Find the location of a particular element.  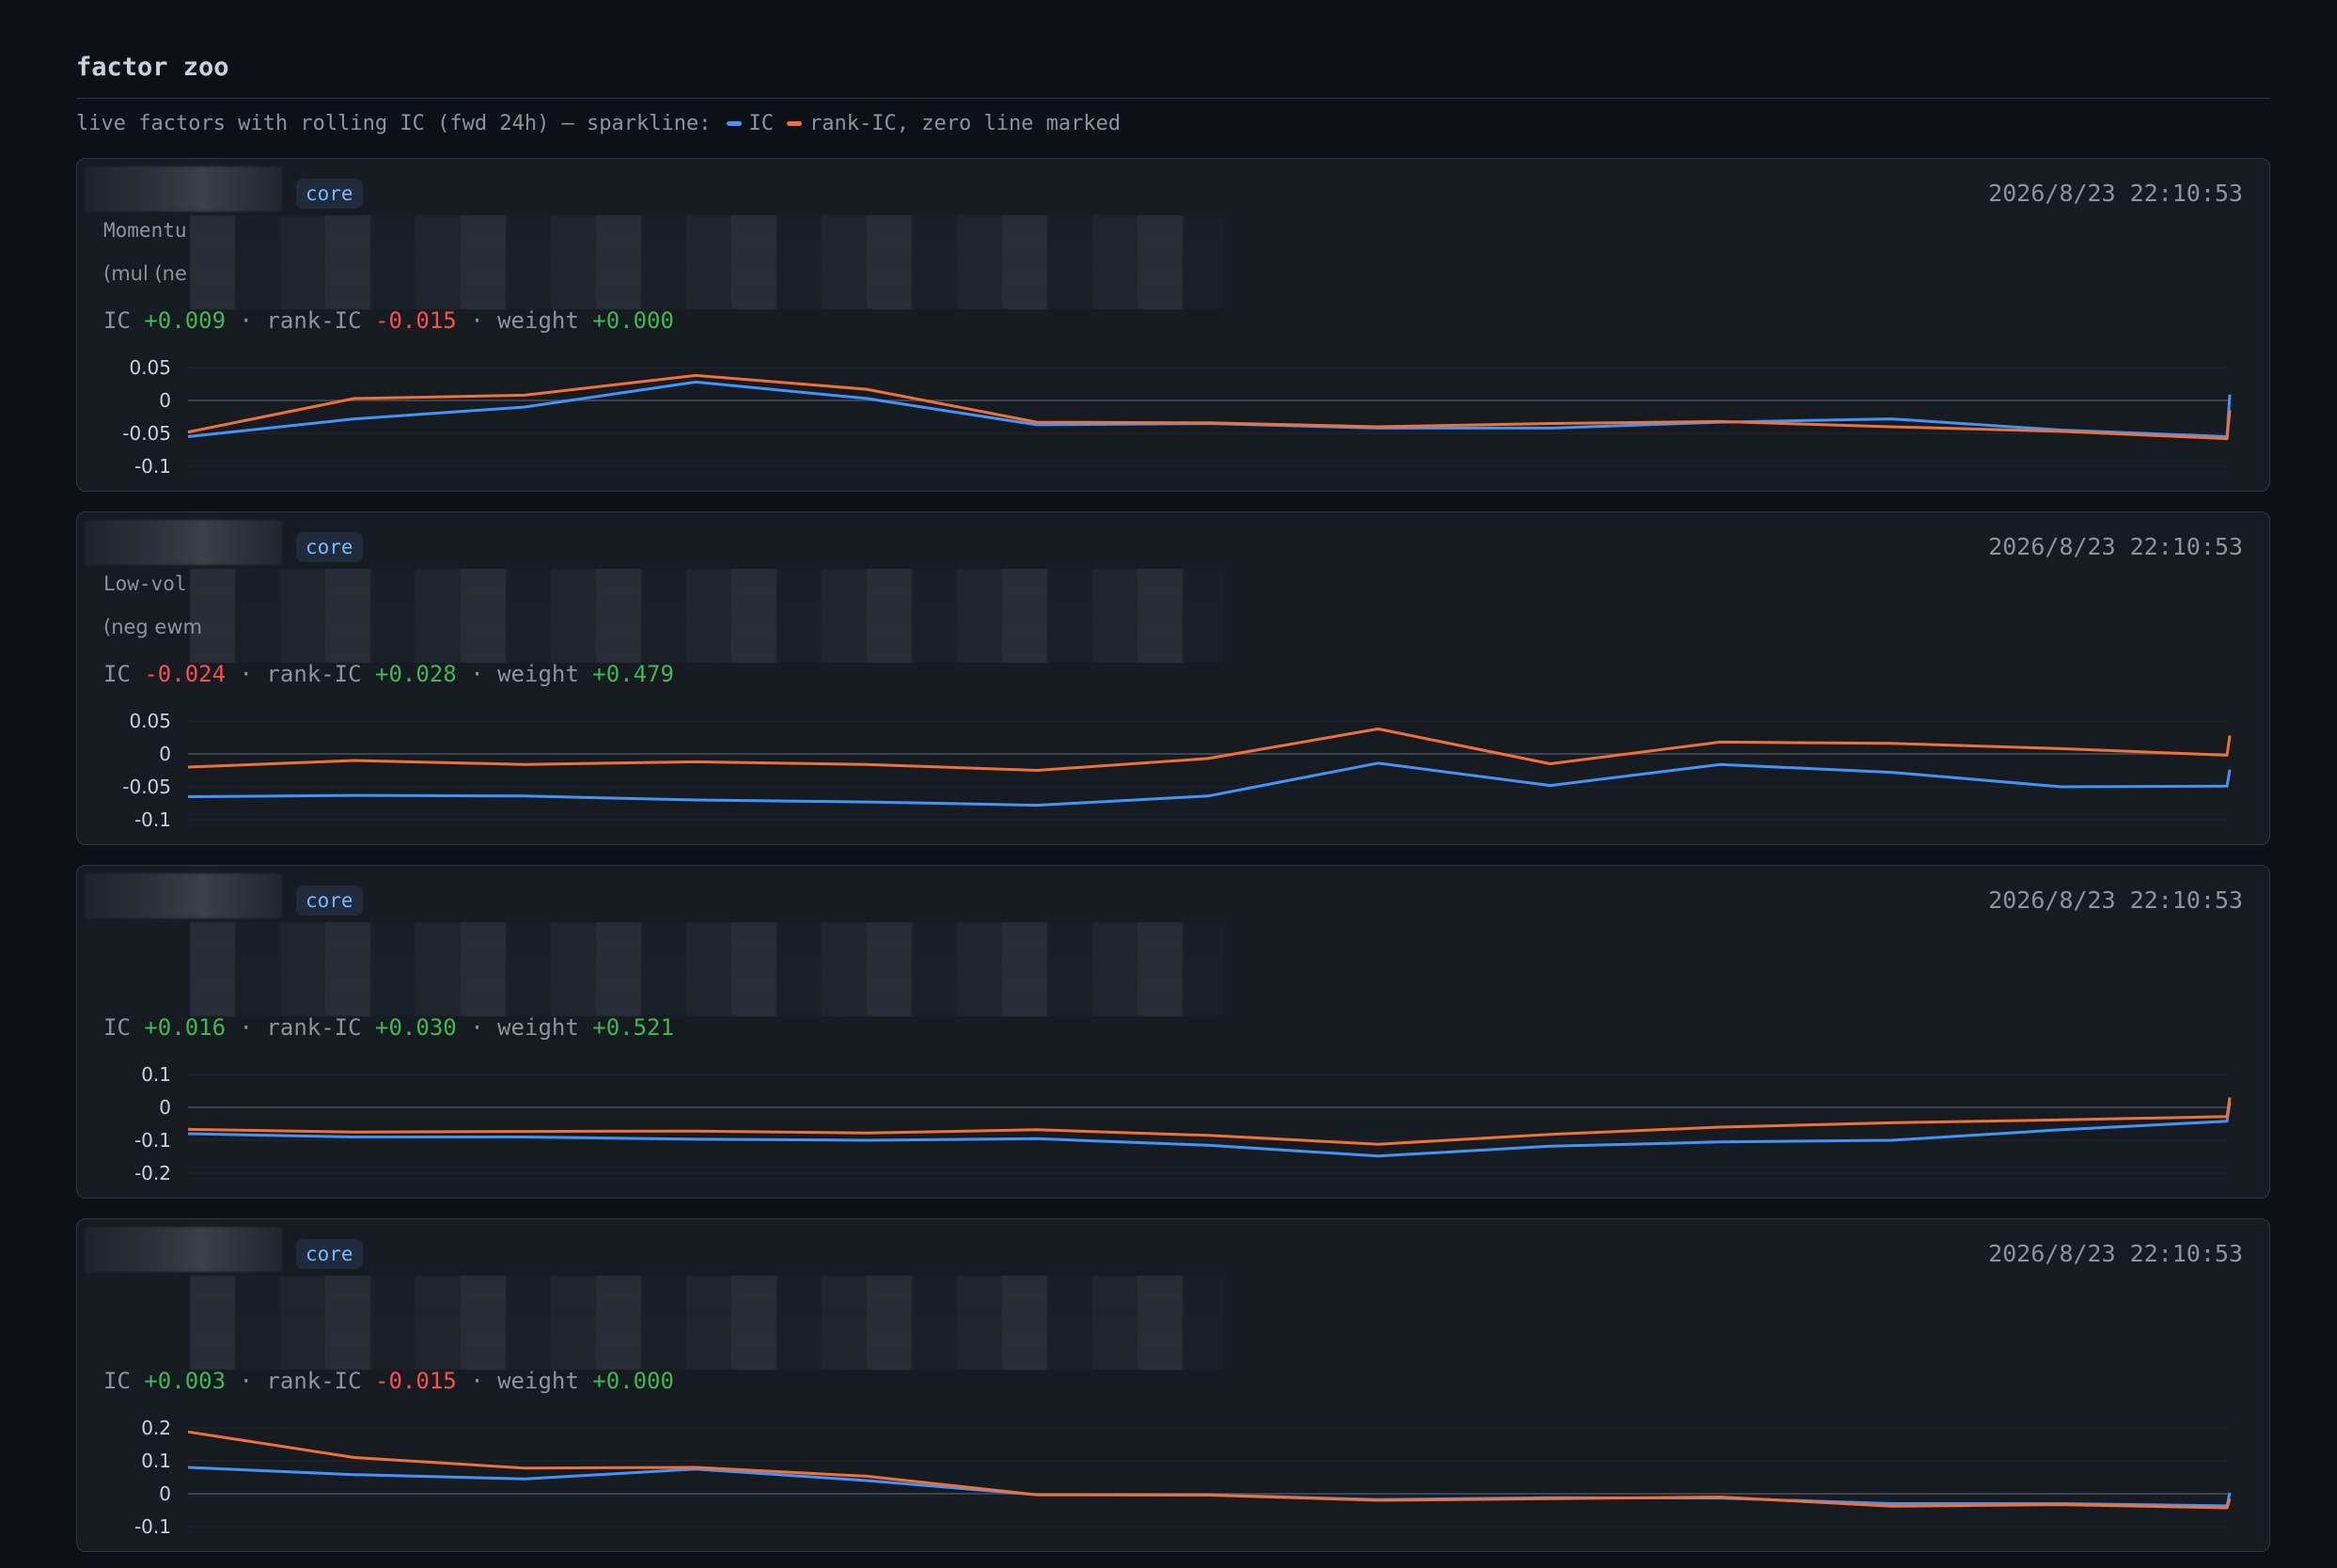

ic-sparkline-chart: 0.2 0.1 0 -0.1 is located at coordinates (1183, 1477).